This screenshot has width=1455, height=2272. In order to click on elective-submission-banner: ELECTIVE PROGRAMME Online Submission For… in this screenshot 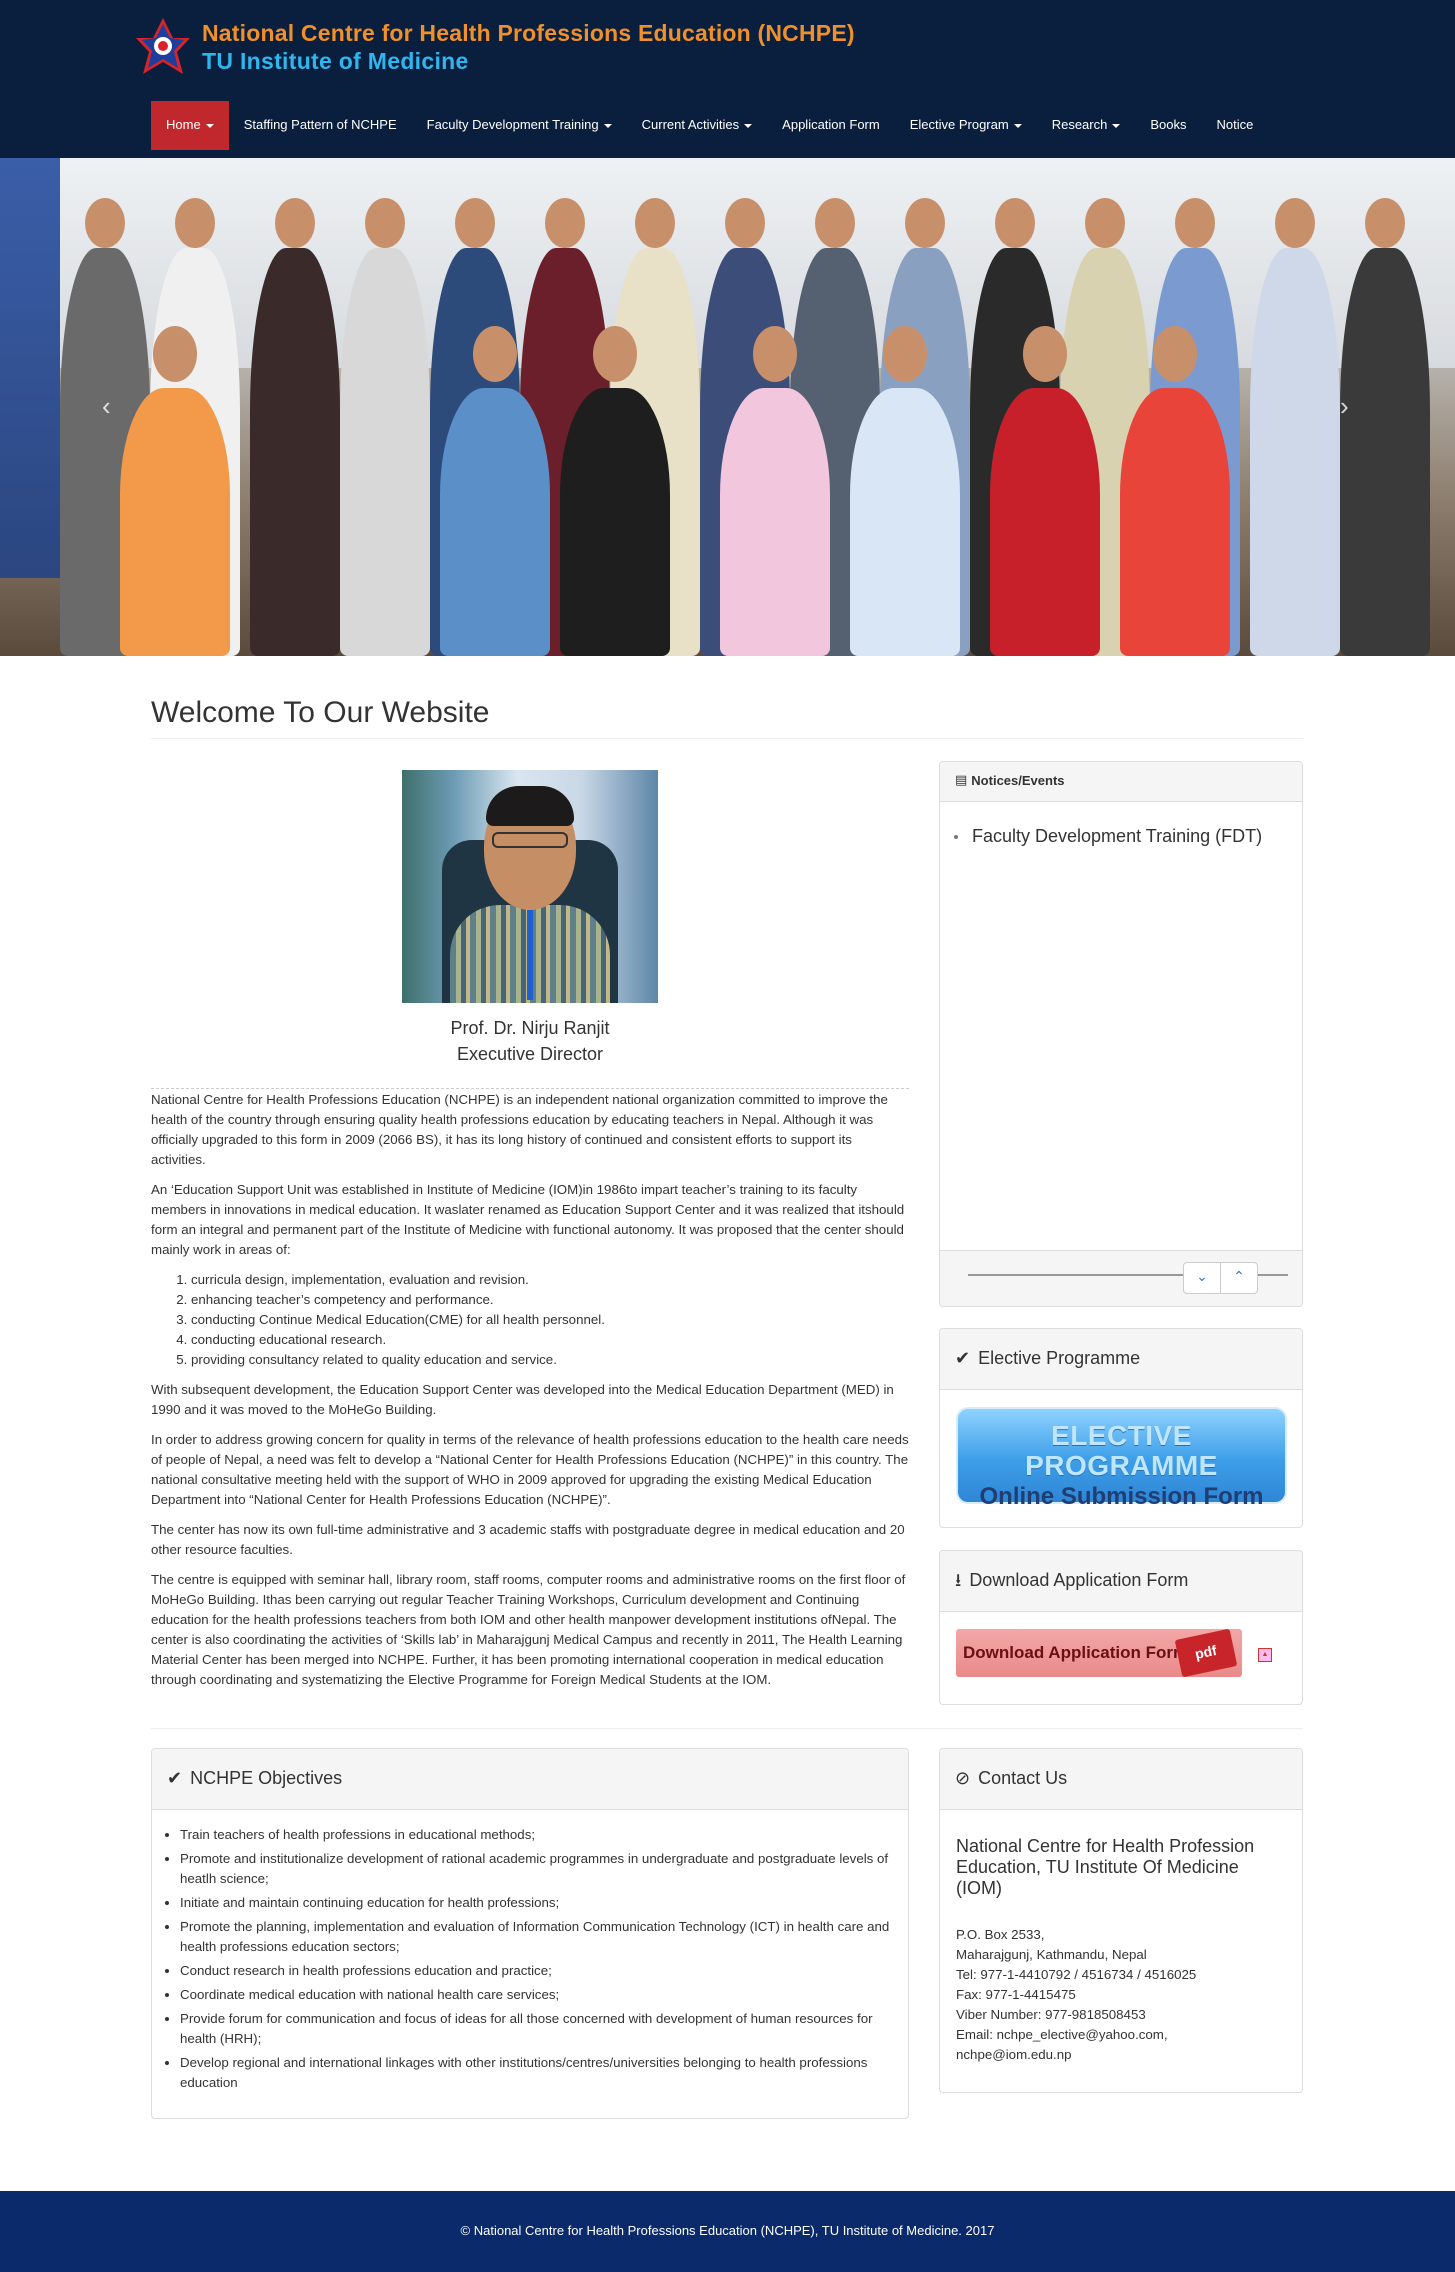, I will do `click(1121, 1458)`.